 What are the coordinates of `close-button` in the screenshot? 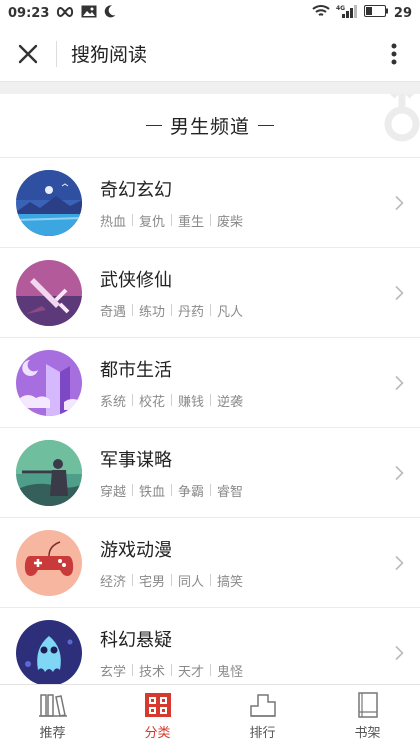 It's located at (28, 54).